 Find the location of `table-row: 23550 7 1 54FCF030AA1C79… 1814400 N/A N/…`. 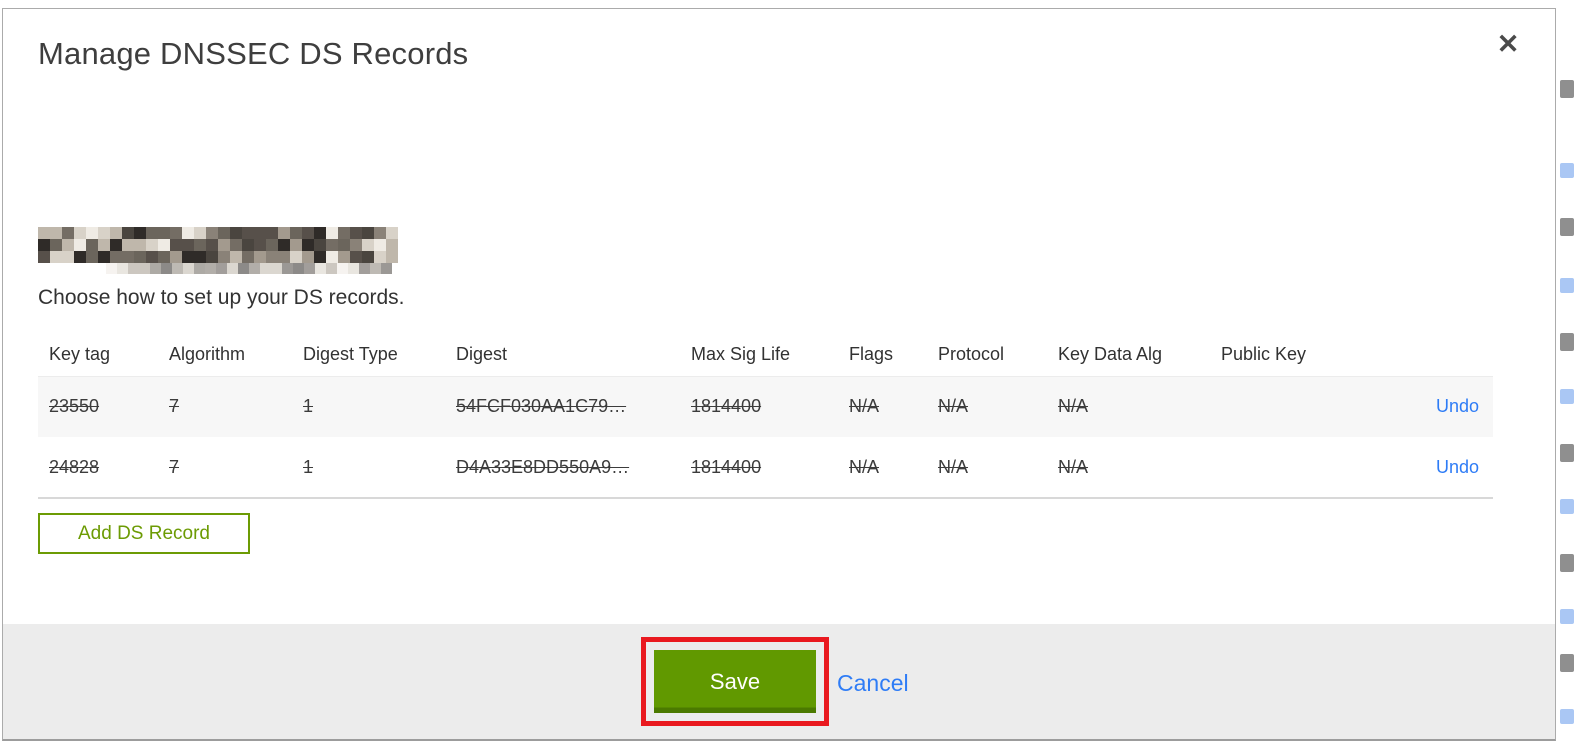

table-row: 23550 7 1 54FCF030AA1C79… 1814400 N/A N/… is located at coordinates (765, 406).